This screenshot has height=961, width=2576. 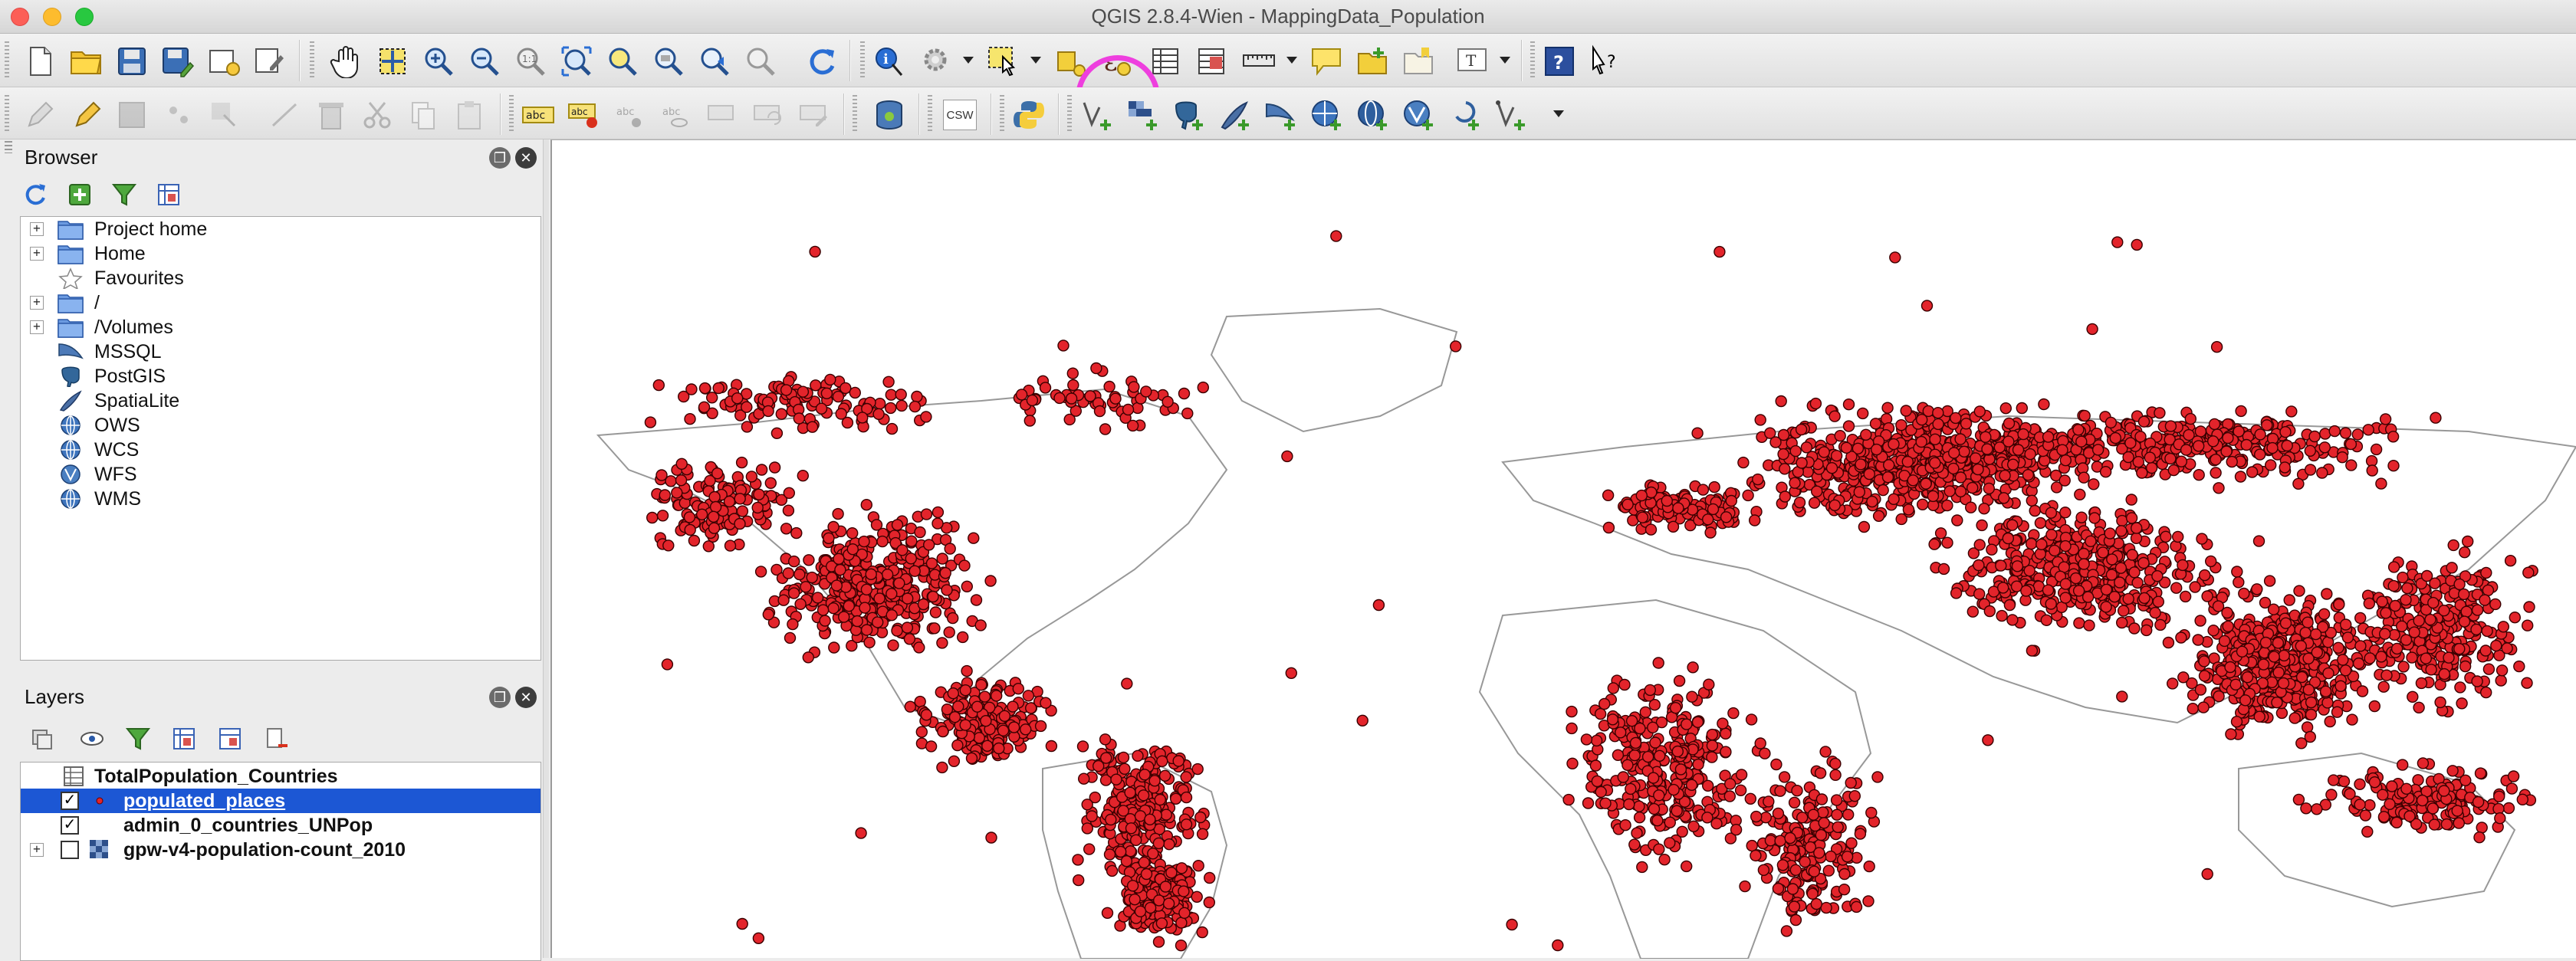 What do you see at coordinates (230, 738) in the screenshot?
I see `layers-collapse-all-button` at bounding box center [230, 738].